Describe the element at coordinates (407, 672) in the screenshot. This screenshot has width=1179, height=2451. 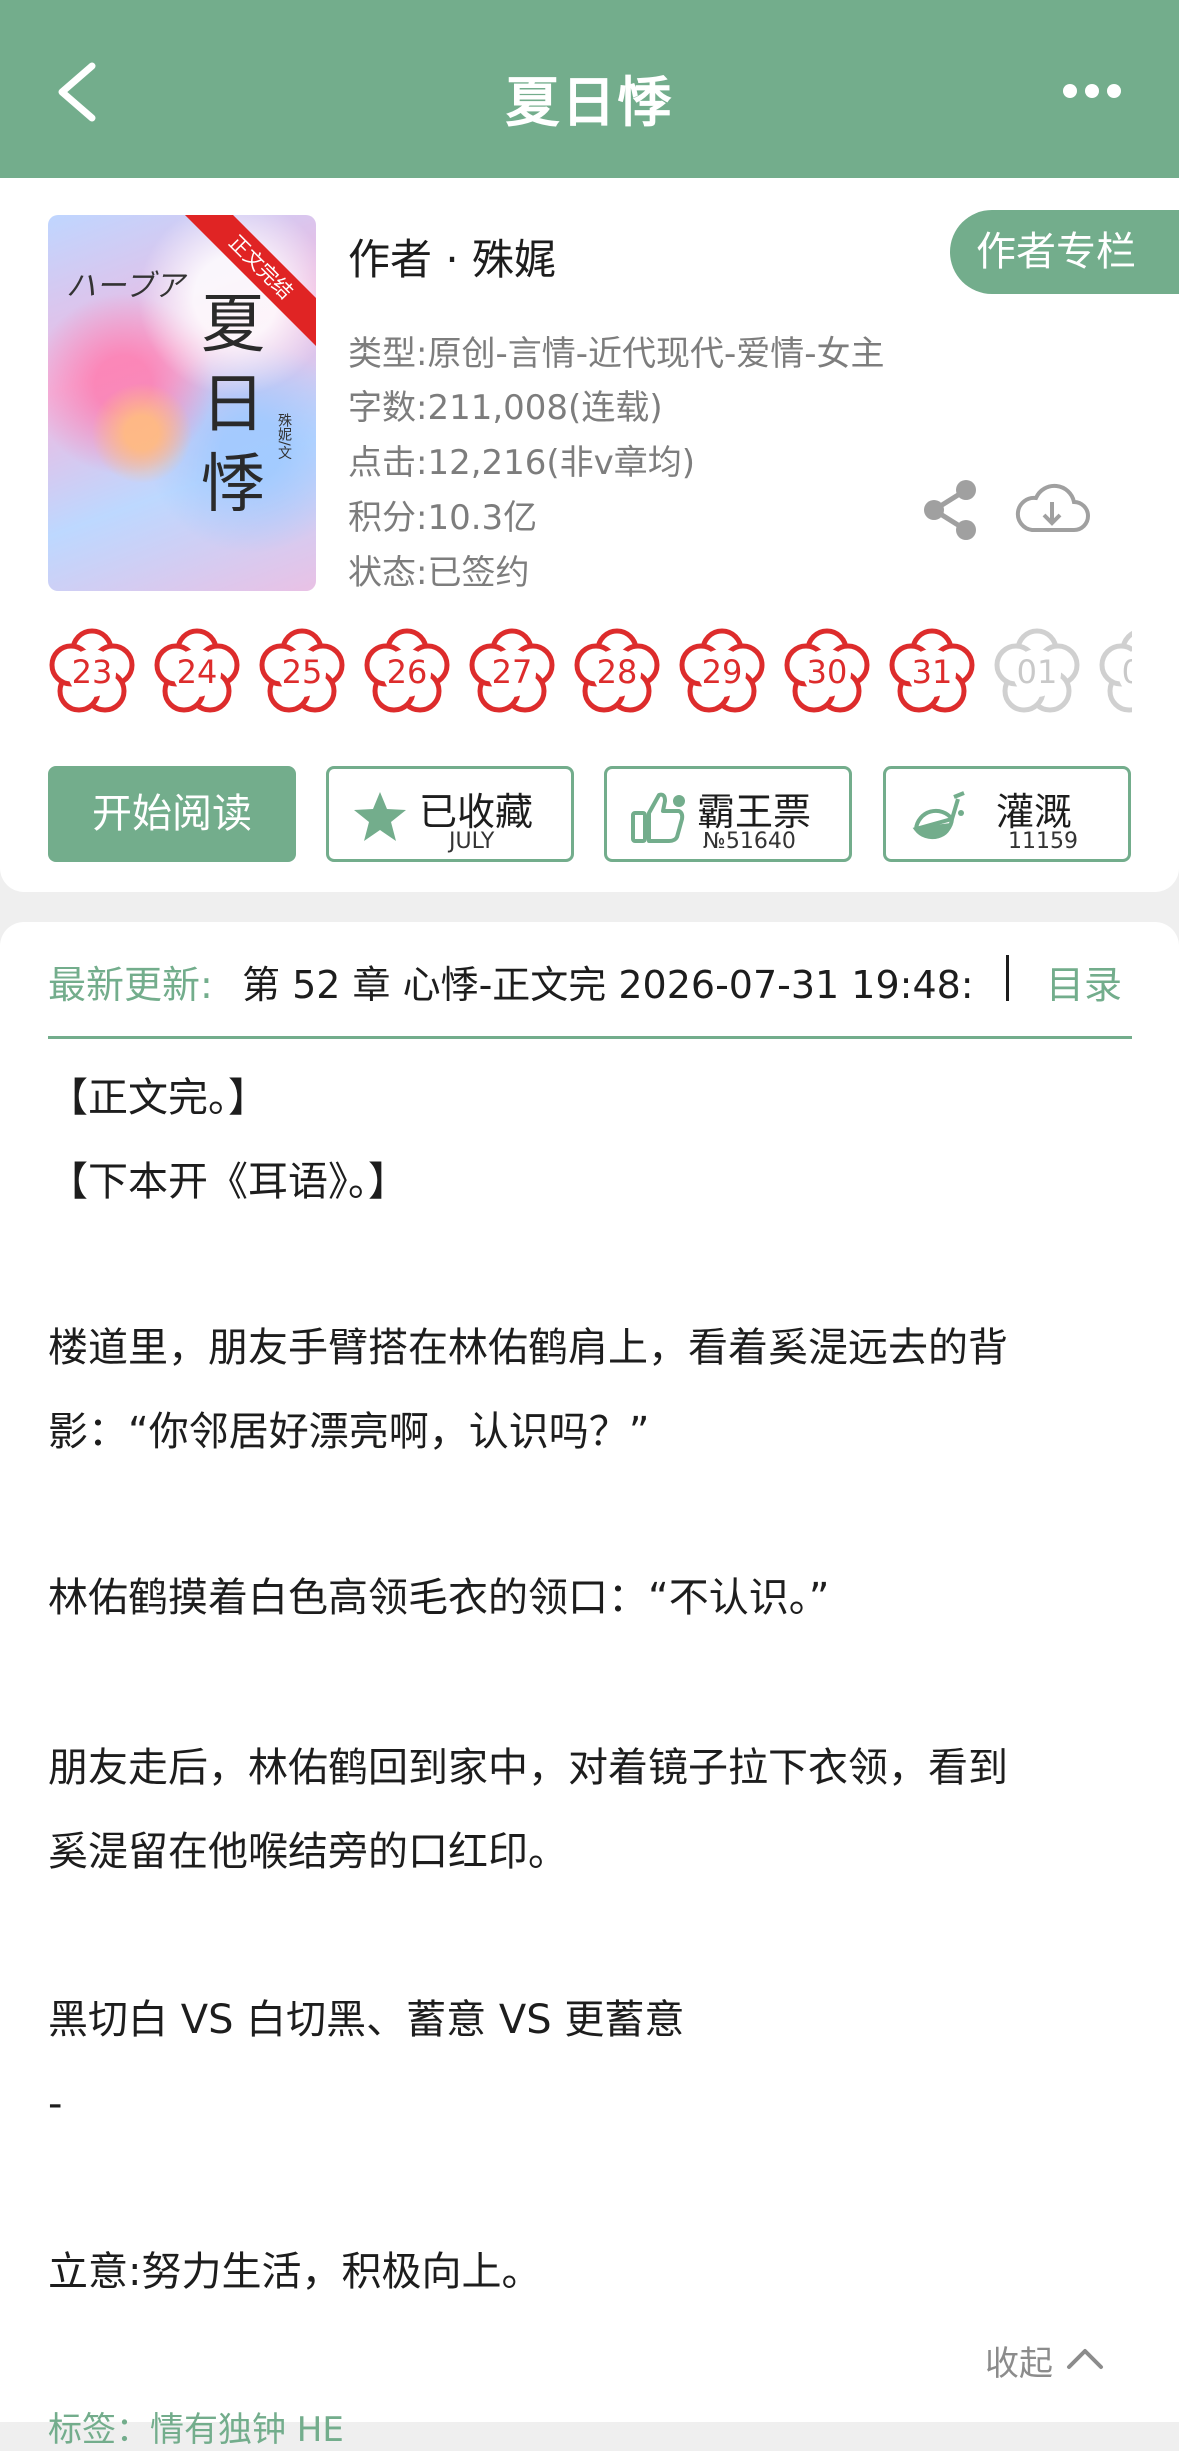
I see `flower-badge: 26` at that location.